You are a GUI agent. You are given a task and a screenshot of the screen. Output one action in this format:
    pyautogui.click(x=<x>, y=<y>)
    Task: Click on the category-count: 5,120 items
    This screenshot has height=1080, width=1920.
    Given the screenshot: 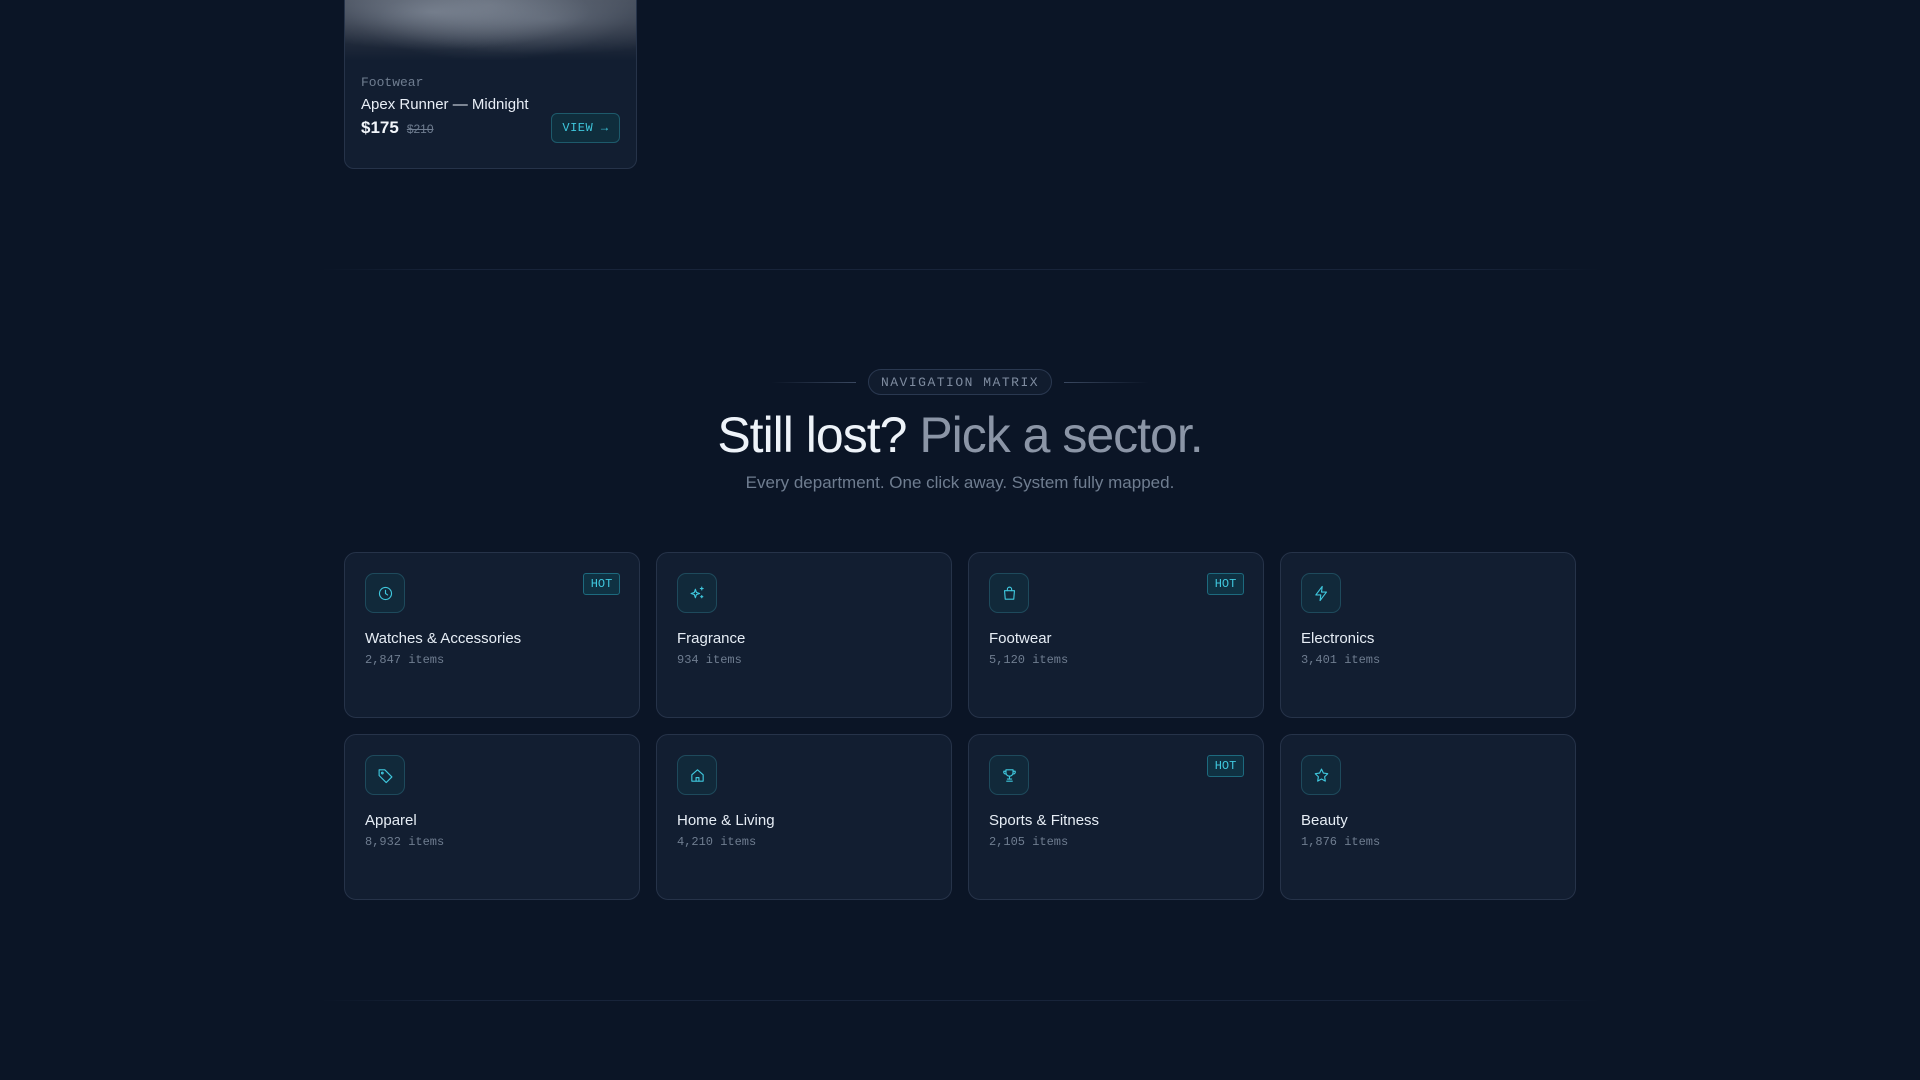 What is the action you would take?
    pyautogui.click(x=1029, y=660)
    